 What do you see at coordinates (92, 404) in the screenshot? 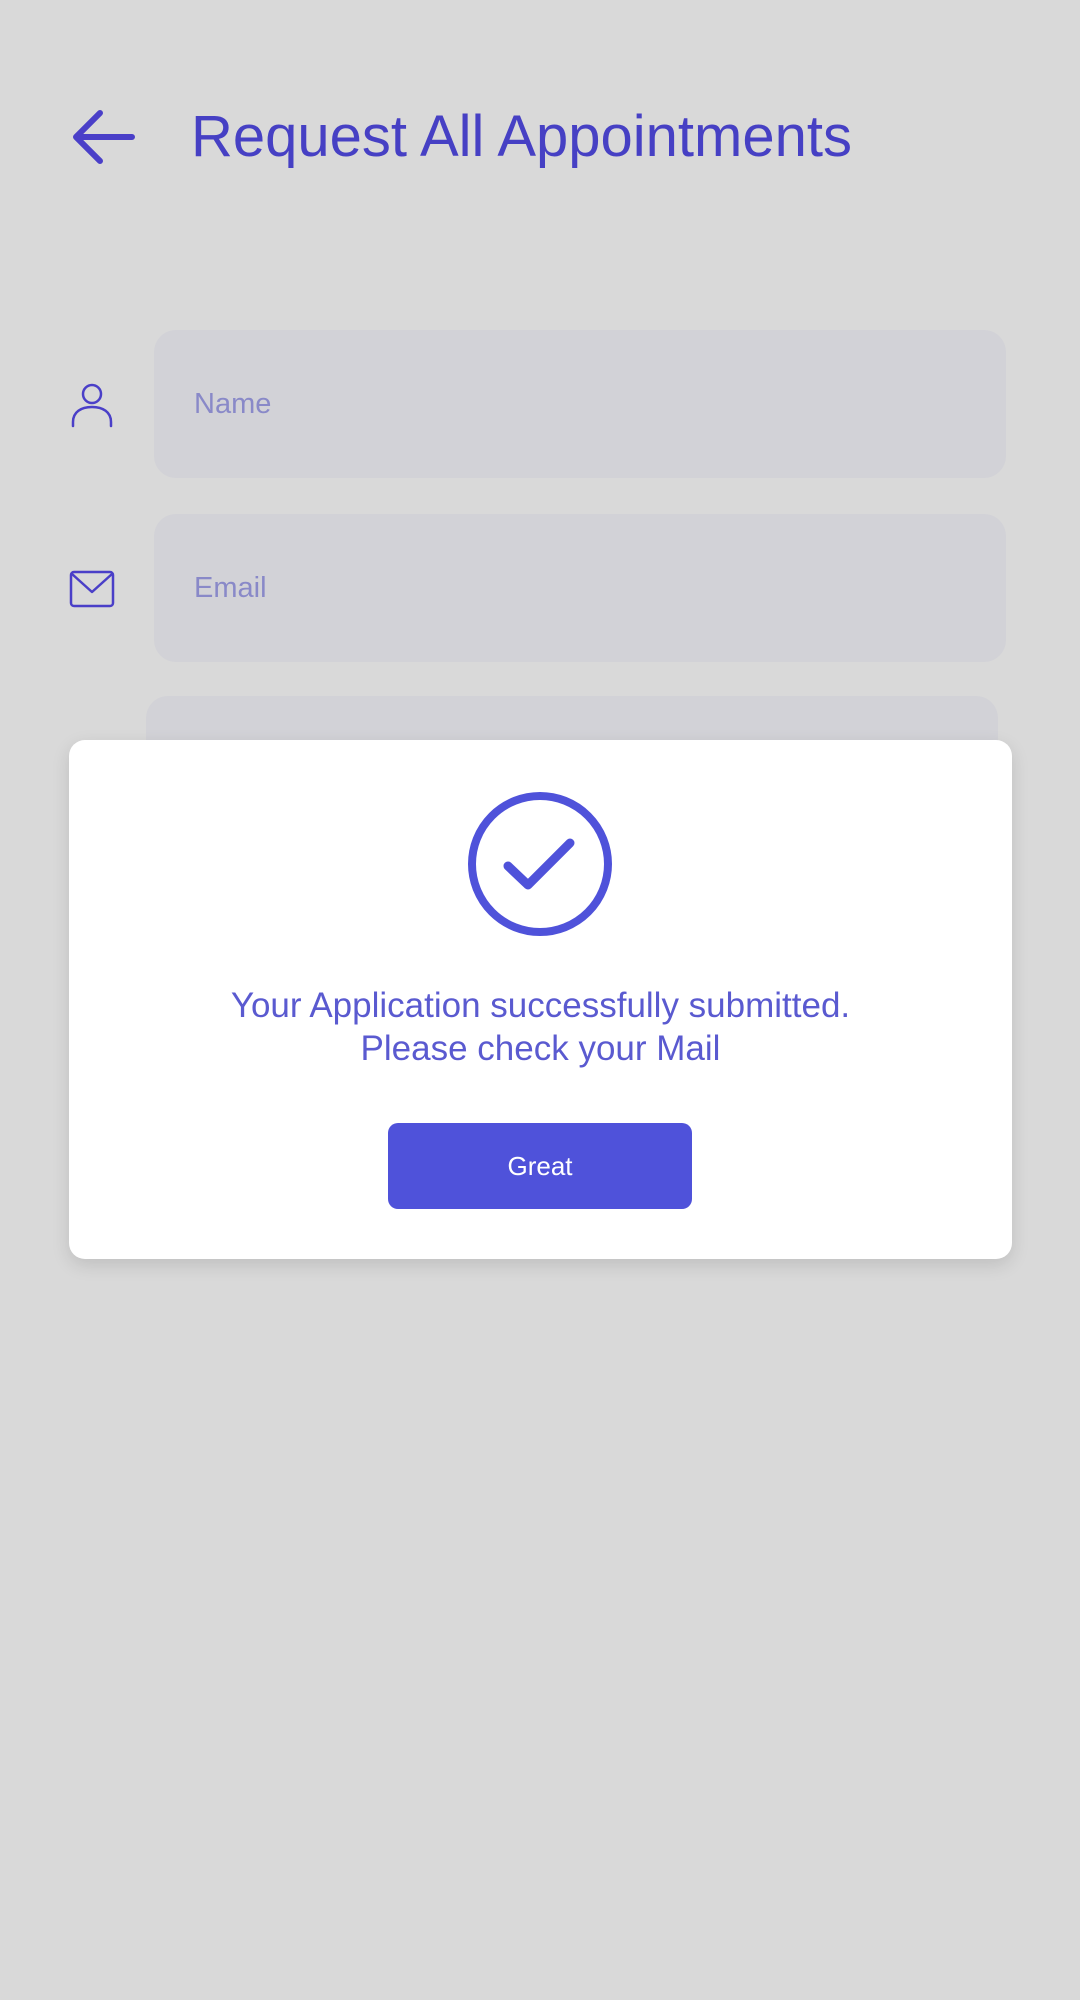
I see `user-icon` at bounding box center [92, 404].